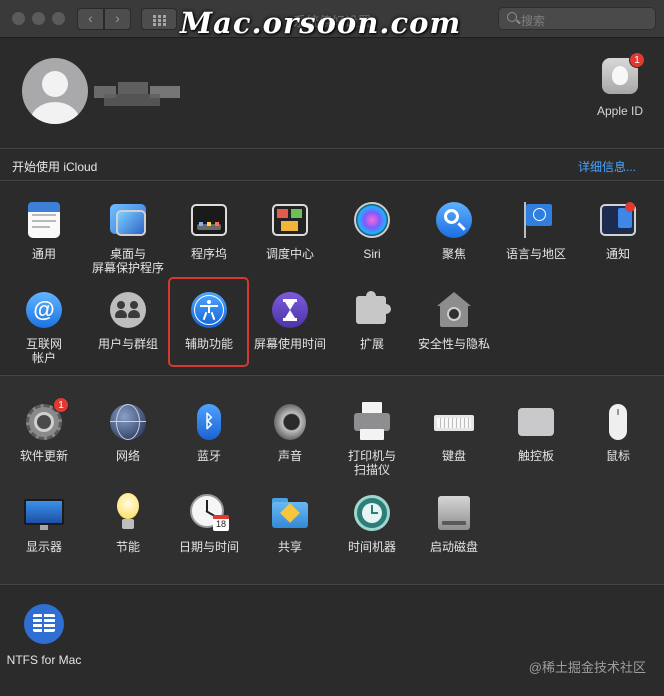 This screenshot has width=664, height=696. What do you see at coordinates (44, 513) in the screenshot?
I see `displays-icon` at bounding box center [44, 513].